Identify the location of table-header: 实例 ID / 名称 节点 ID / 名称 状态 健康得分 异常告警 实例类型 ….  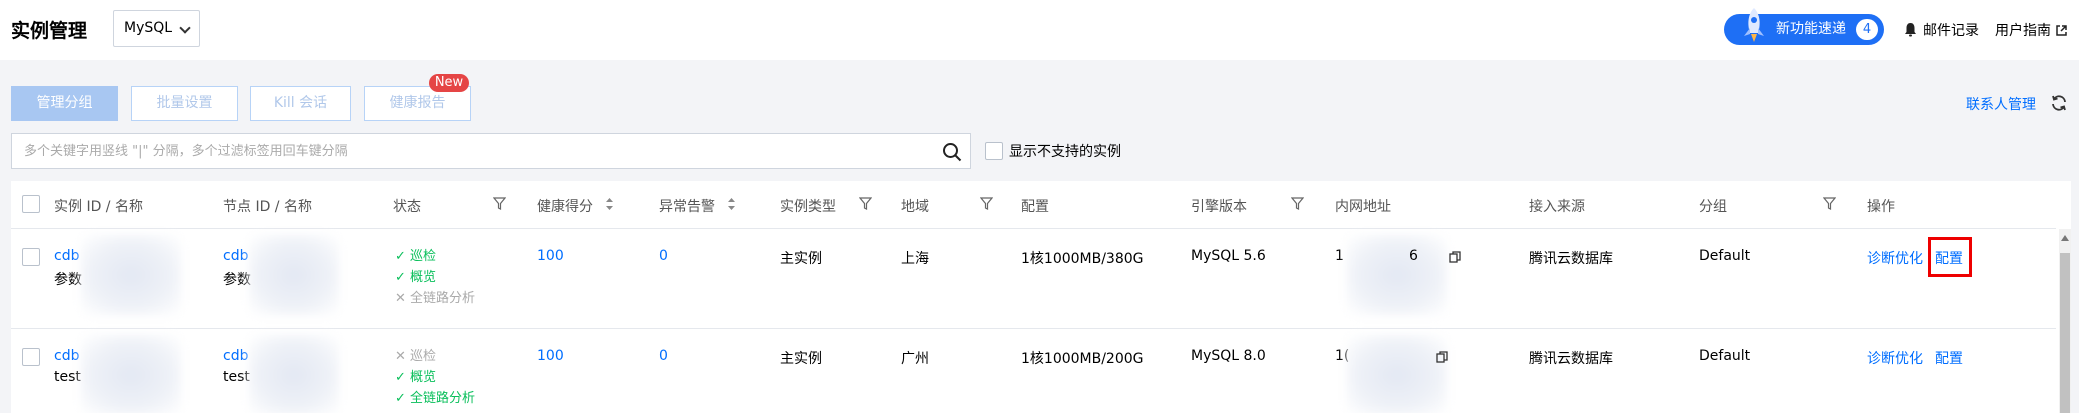
(1033, 205).